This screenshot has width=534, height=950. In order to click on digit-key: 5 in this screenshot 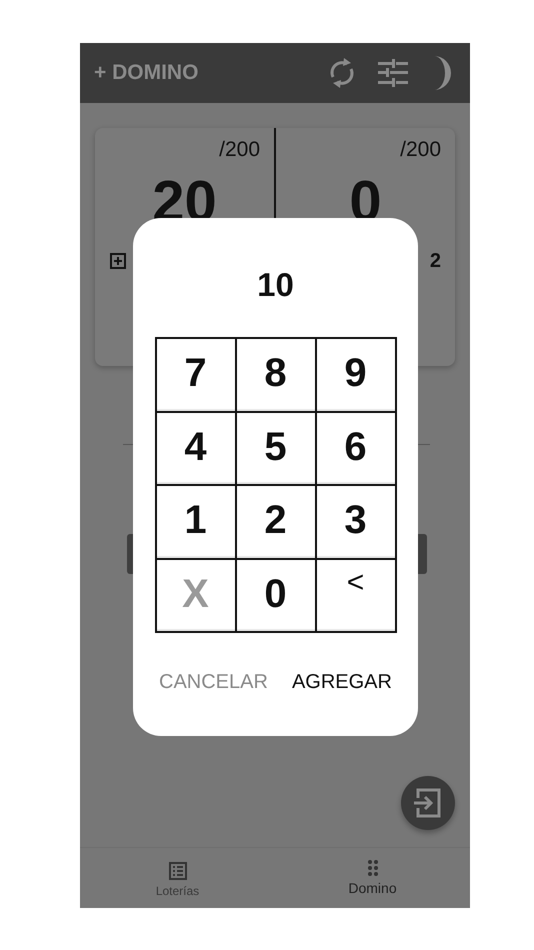, I will do `click(275, 448)`.